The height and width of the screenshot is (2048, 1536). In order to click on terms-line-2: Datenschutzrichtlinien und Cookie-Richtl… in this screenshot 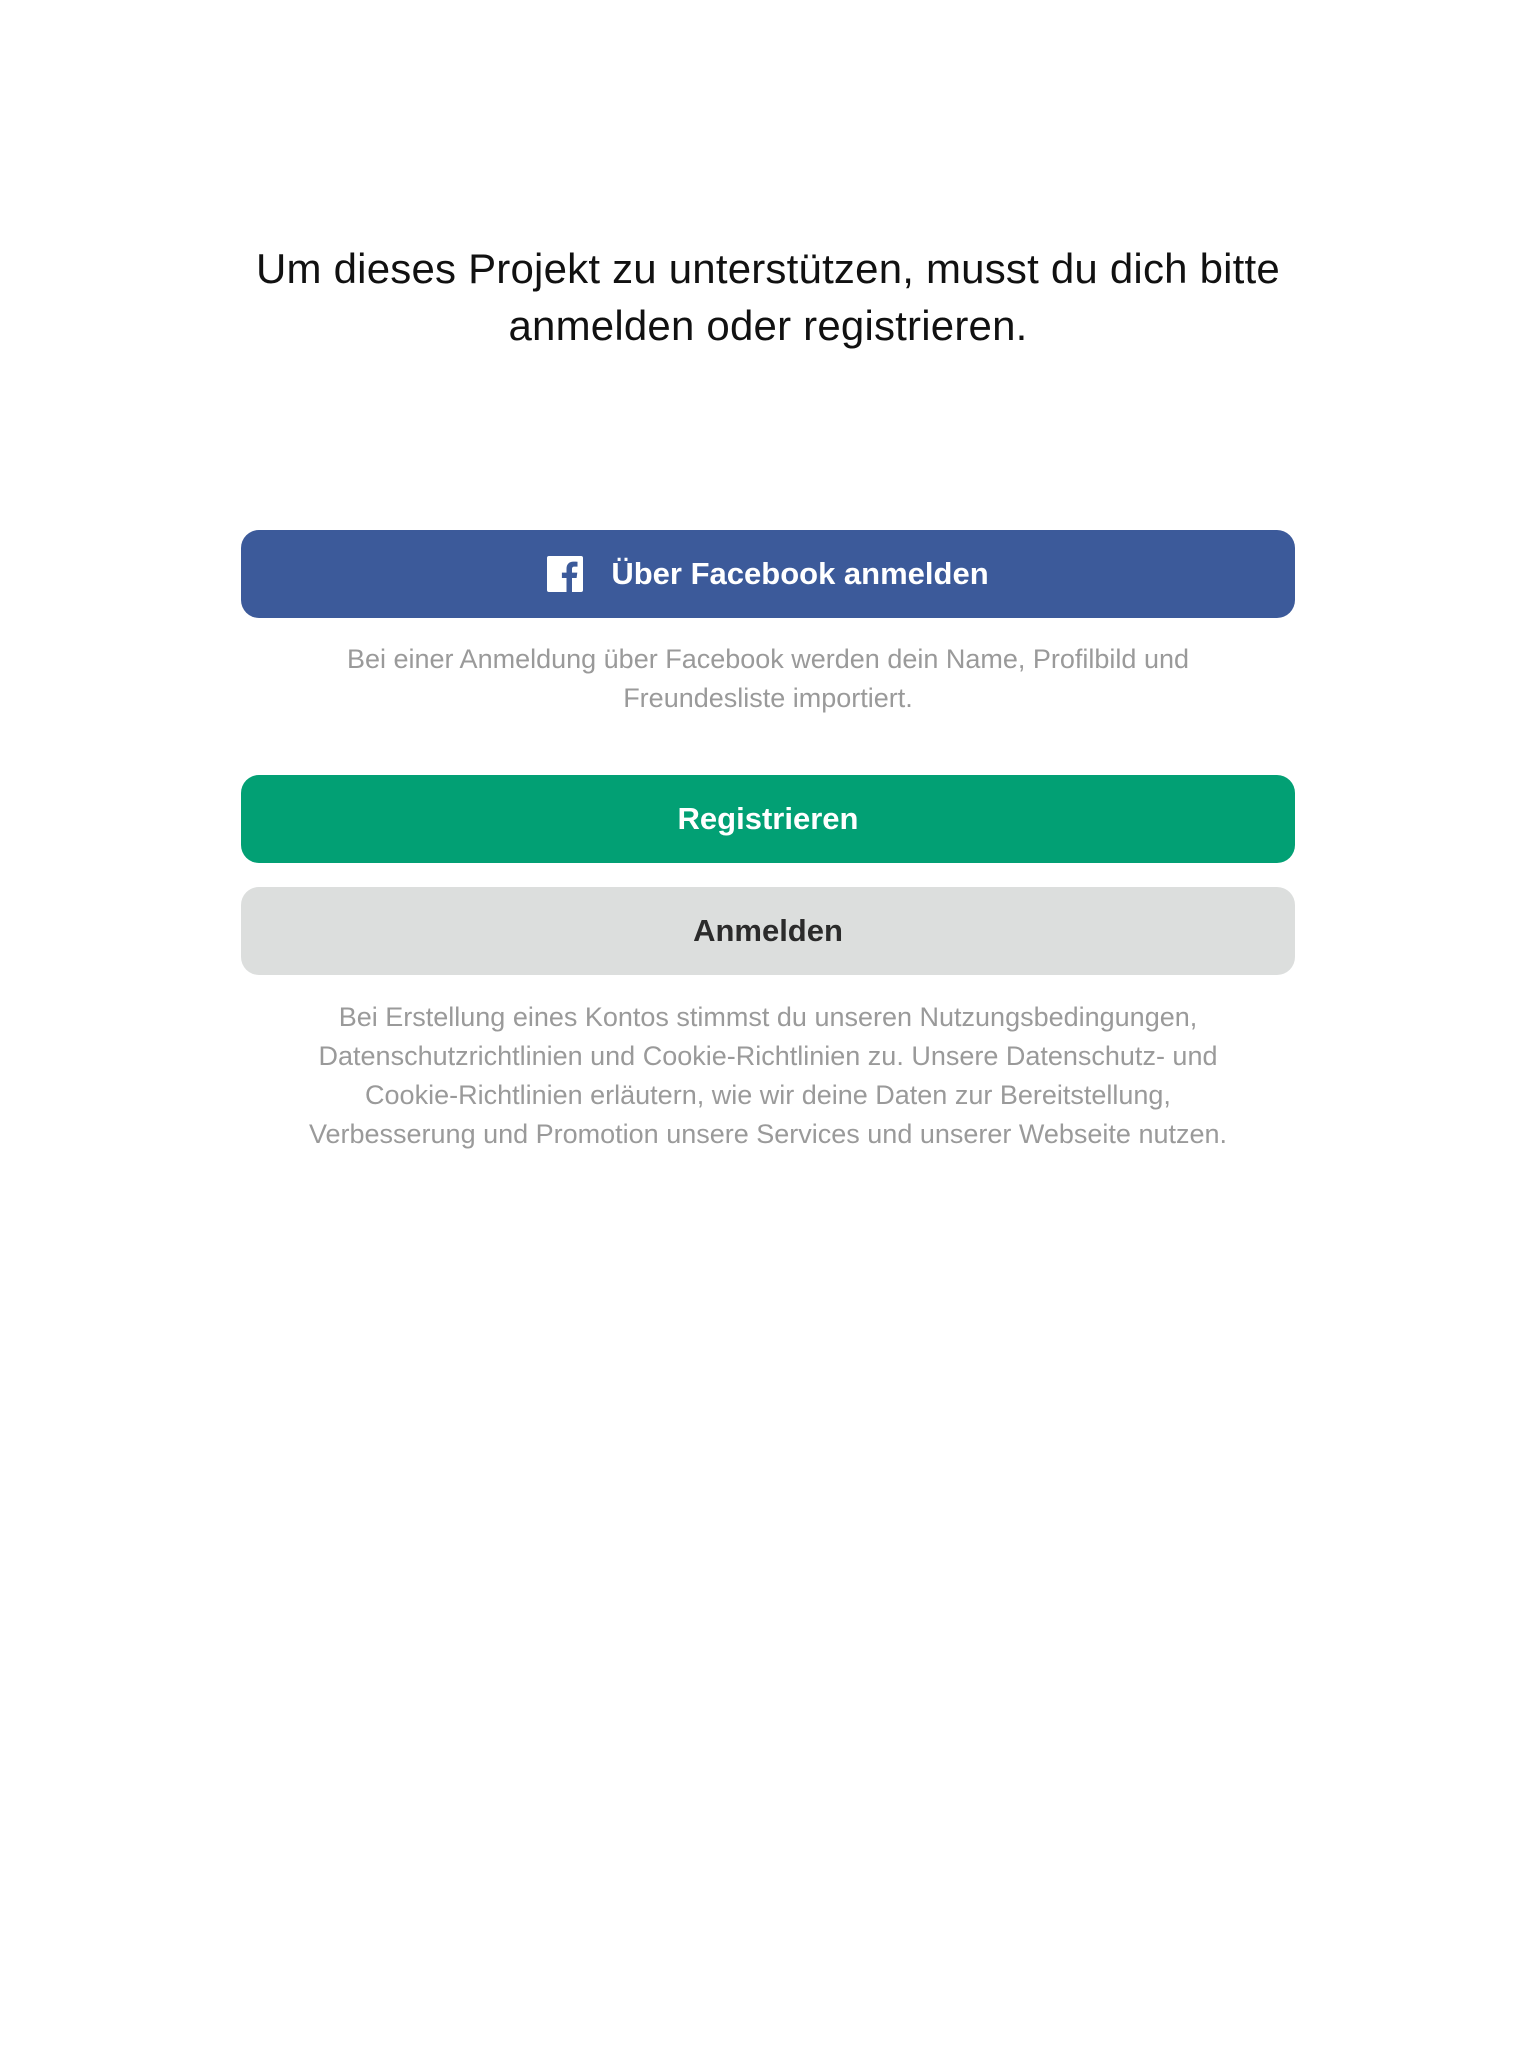, I will do `click(768, 1056)`.